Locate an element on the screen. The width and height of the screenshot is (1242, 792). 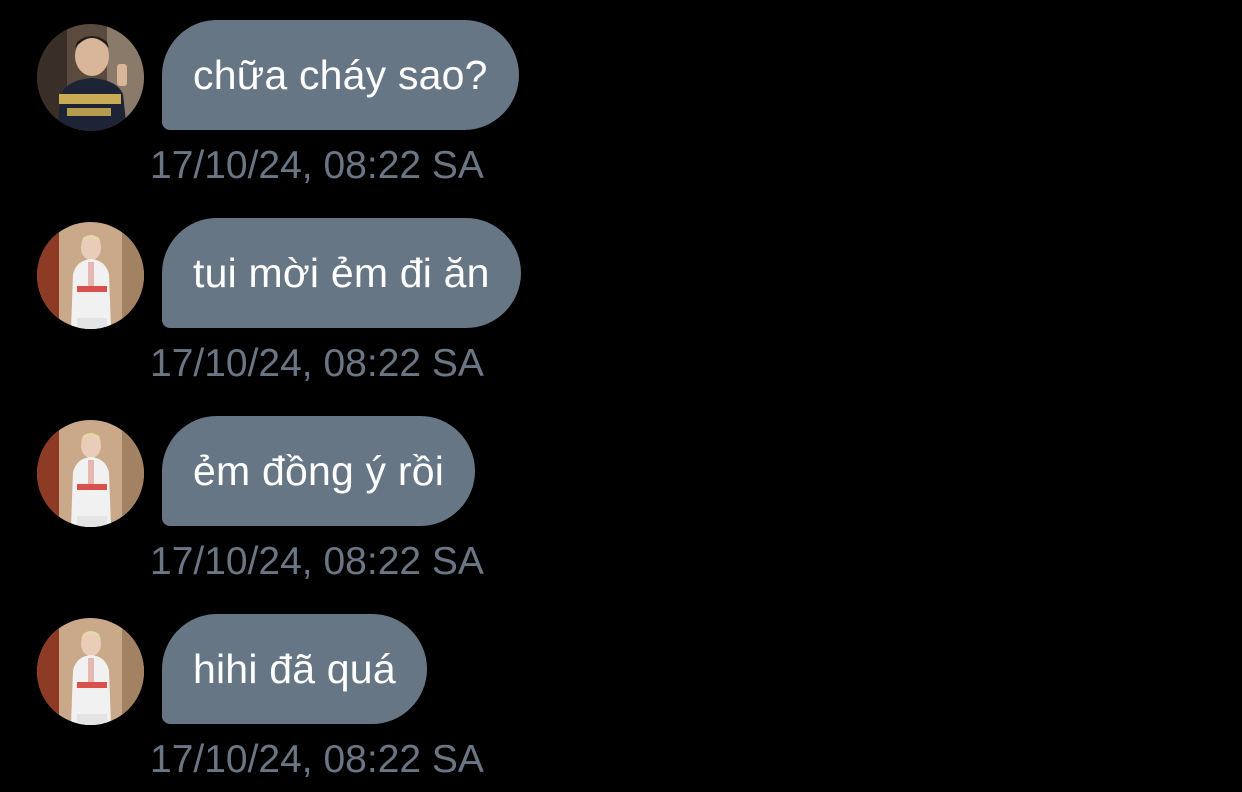
message-bubble: hihi đã quá is located at coordinates (294, 669).